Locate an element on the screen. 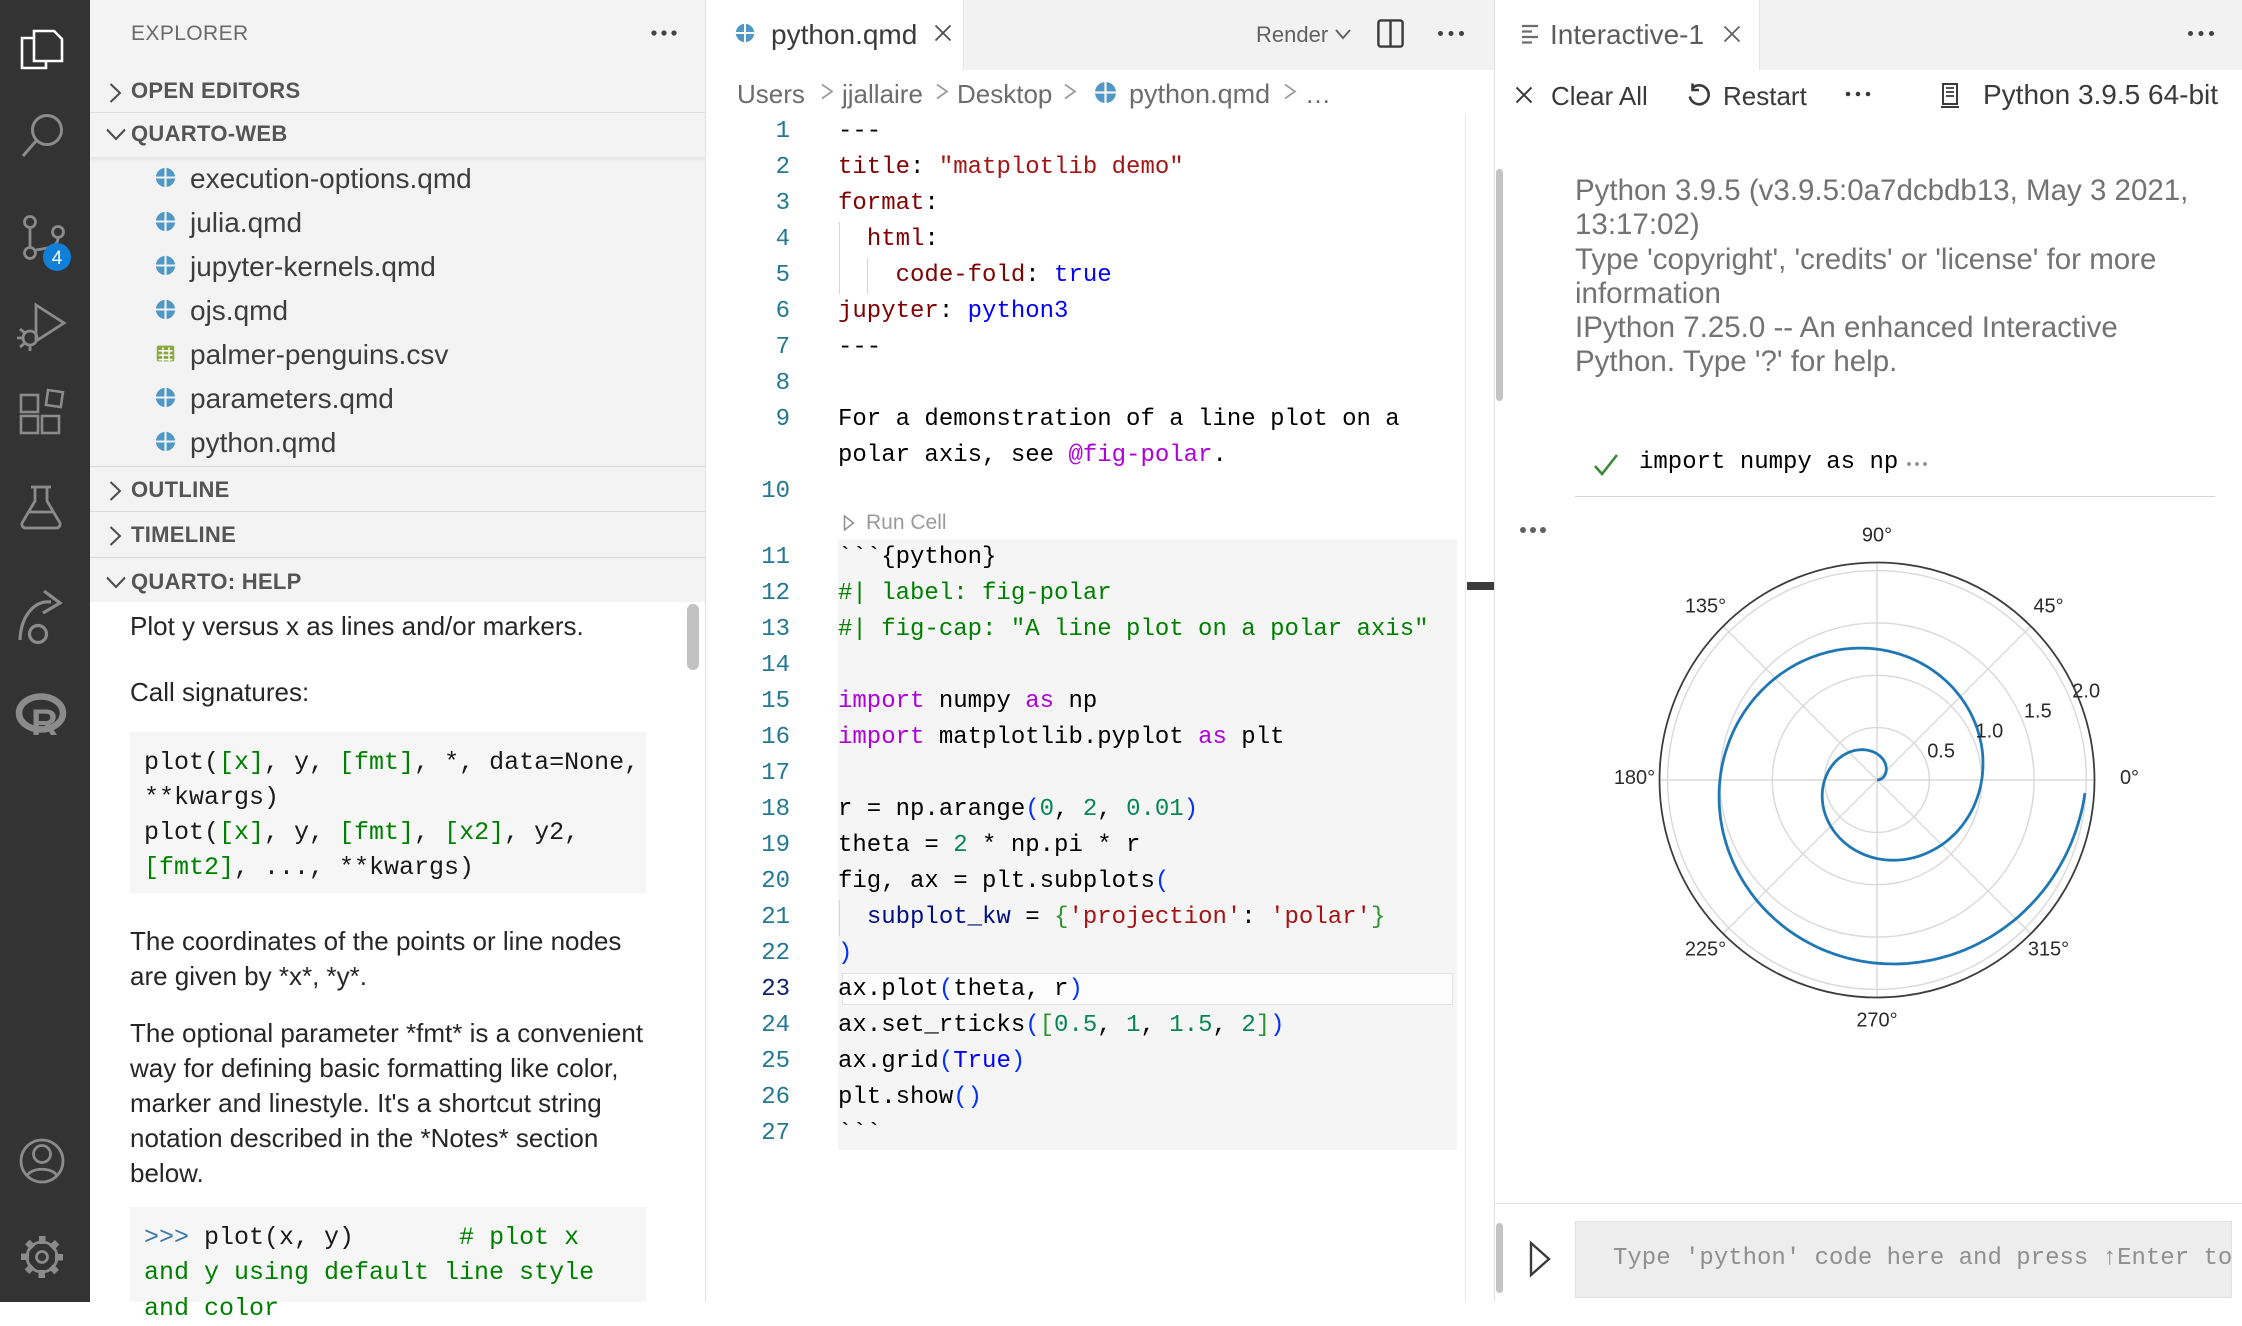 This screenshot has width=2242, height=1326. svg-text: 270° is located at coordinates (1876, 1021).